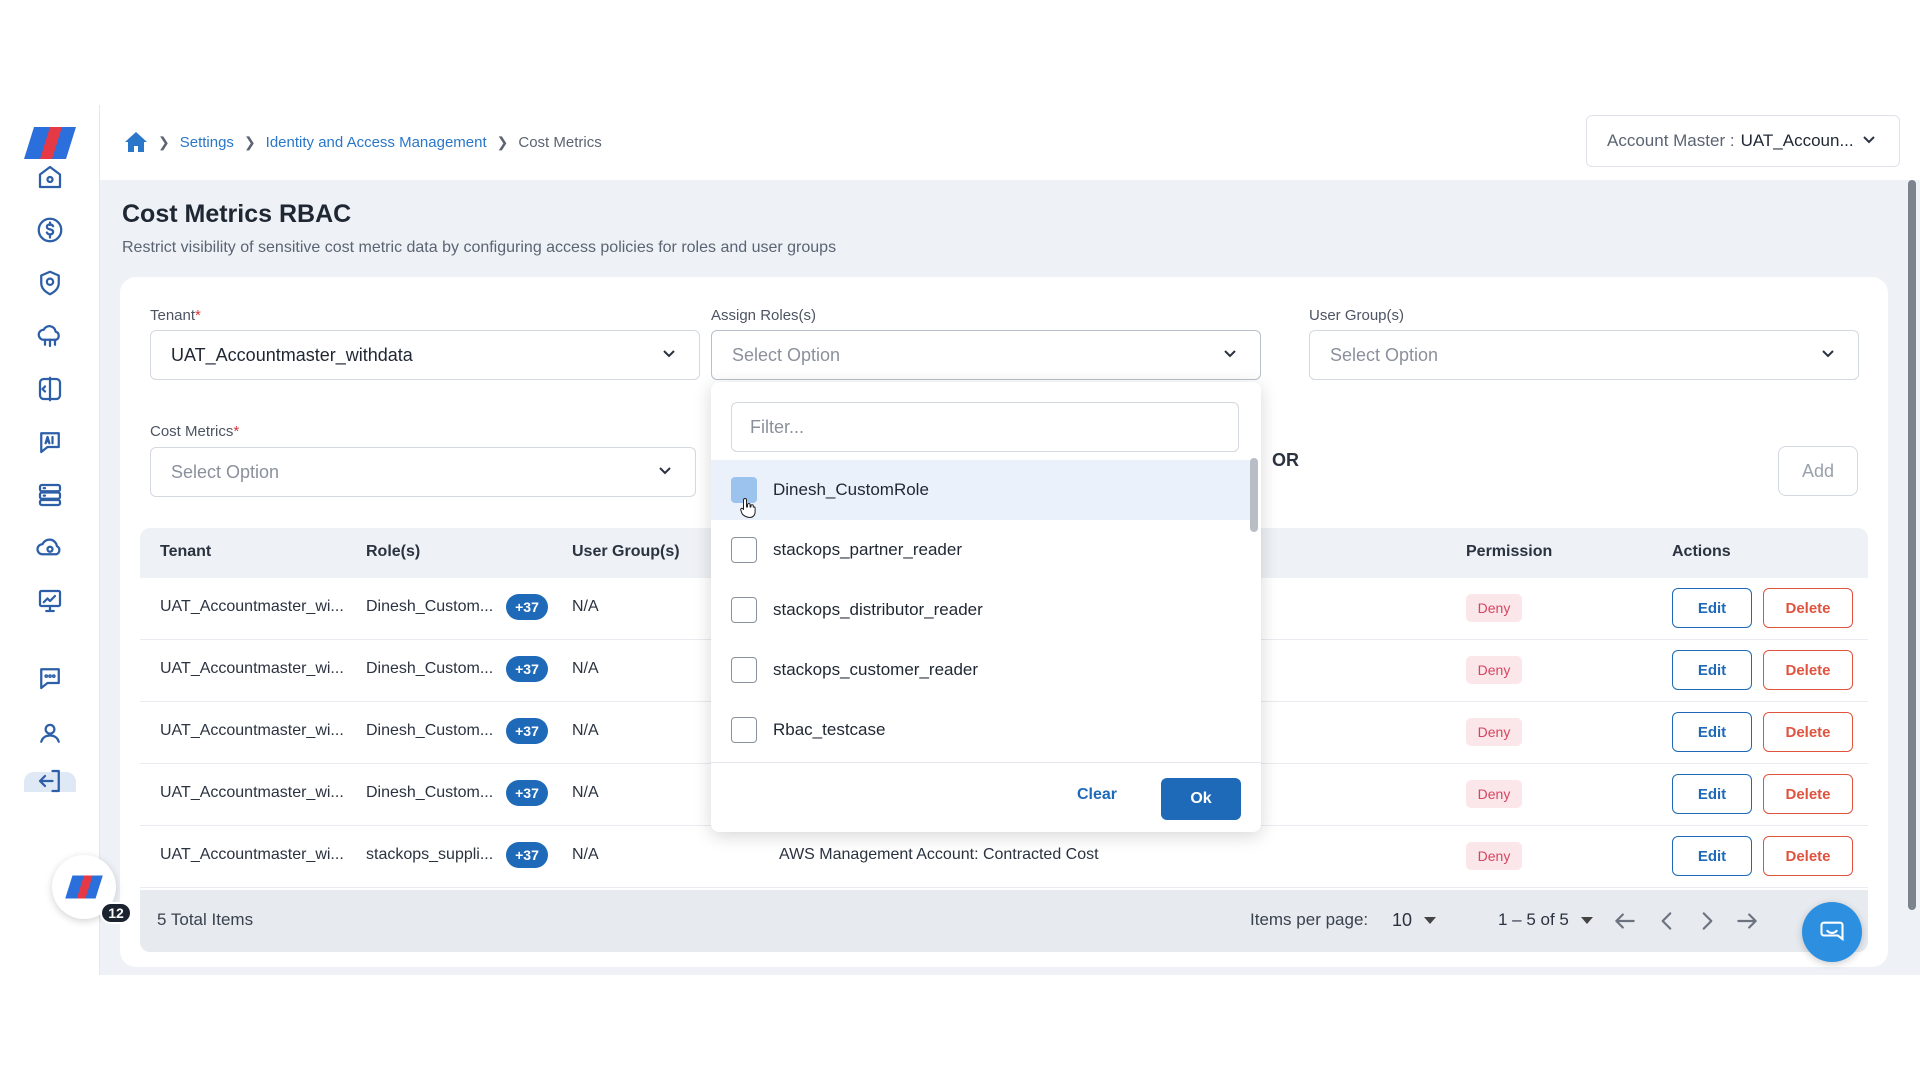 This screenshot has height=1080, width=1920. What do you see at coordinates (1747, 921) in the screenshot?
I see `last-page-icon` at bounding box center [1747, 921].